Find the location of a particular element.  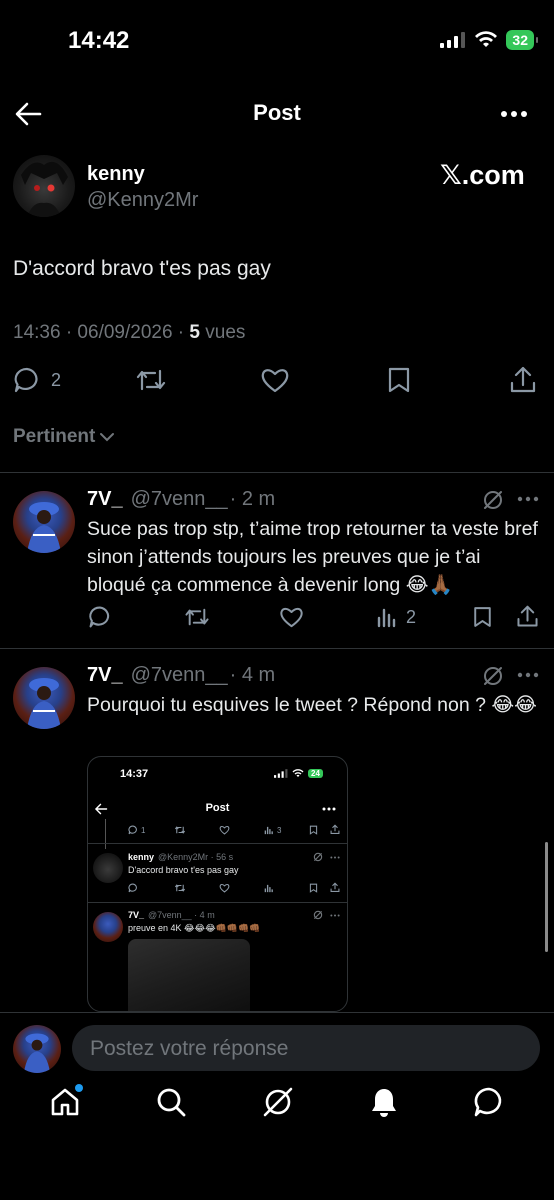

status-time: 14:42 is located at coordinates (99, 40).